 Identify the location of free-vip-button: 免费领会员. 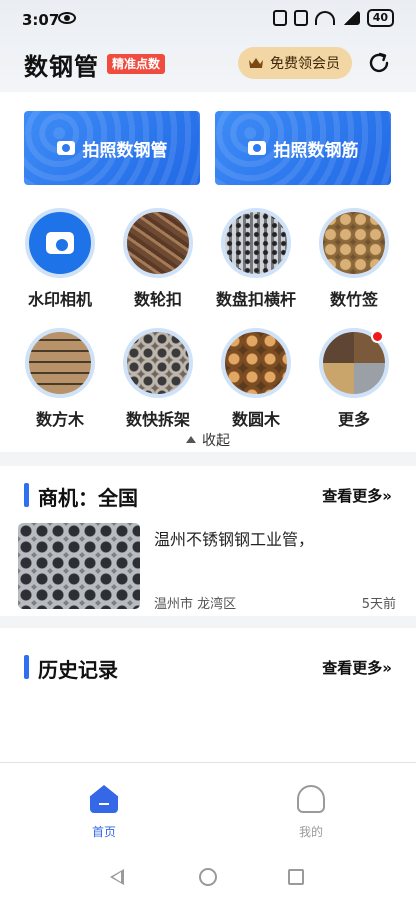
(295, 63).